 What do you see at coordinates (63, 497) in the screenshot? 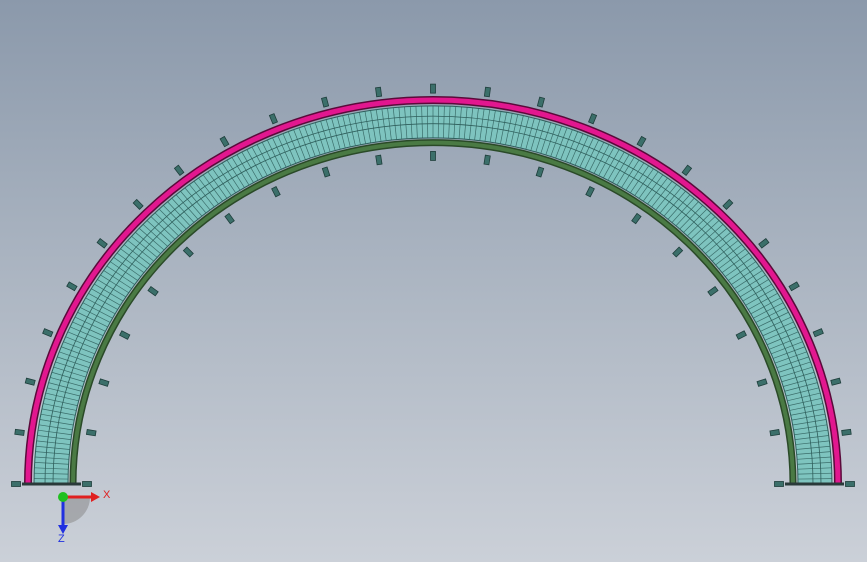
I see `y-axis-dot` at bounding box center [63, 497].